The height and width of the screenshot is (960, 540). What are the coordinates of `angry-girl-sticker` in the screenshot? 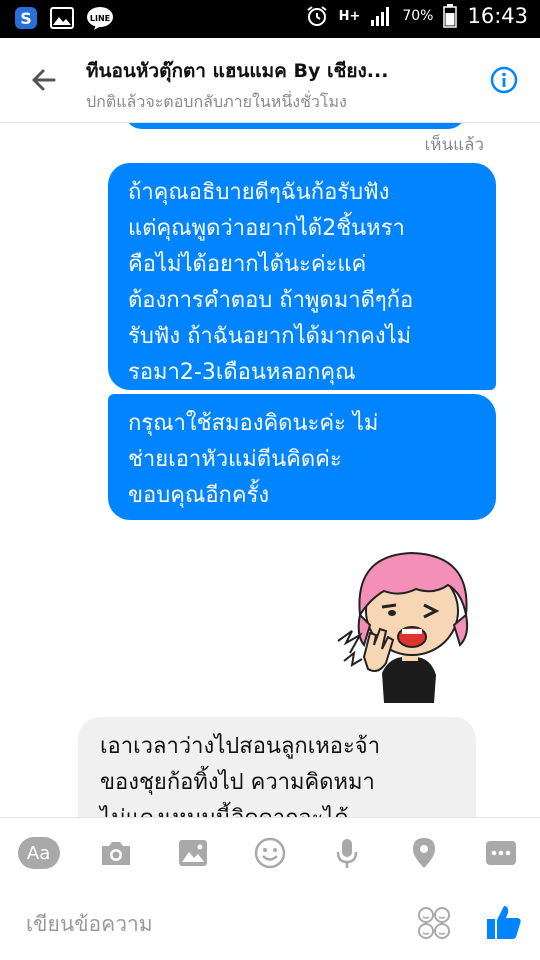 It's located at (405, 624).